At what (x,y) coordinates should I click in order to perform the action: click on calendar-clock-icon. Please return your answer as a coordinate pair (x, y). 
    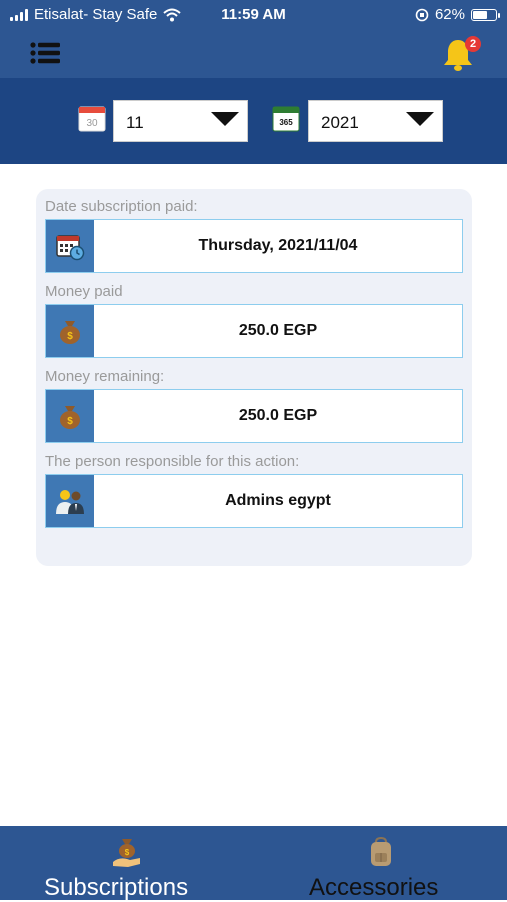
    Looking at the image, I should click on (70, 246).